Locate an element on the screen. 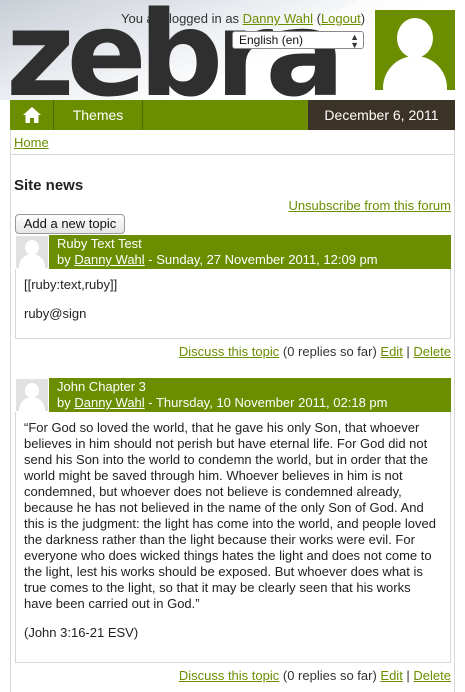  post-date: - Thursday, 10 November 2011, 02:18 pm is located at coordinates (266, 402).